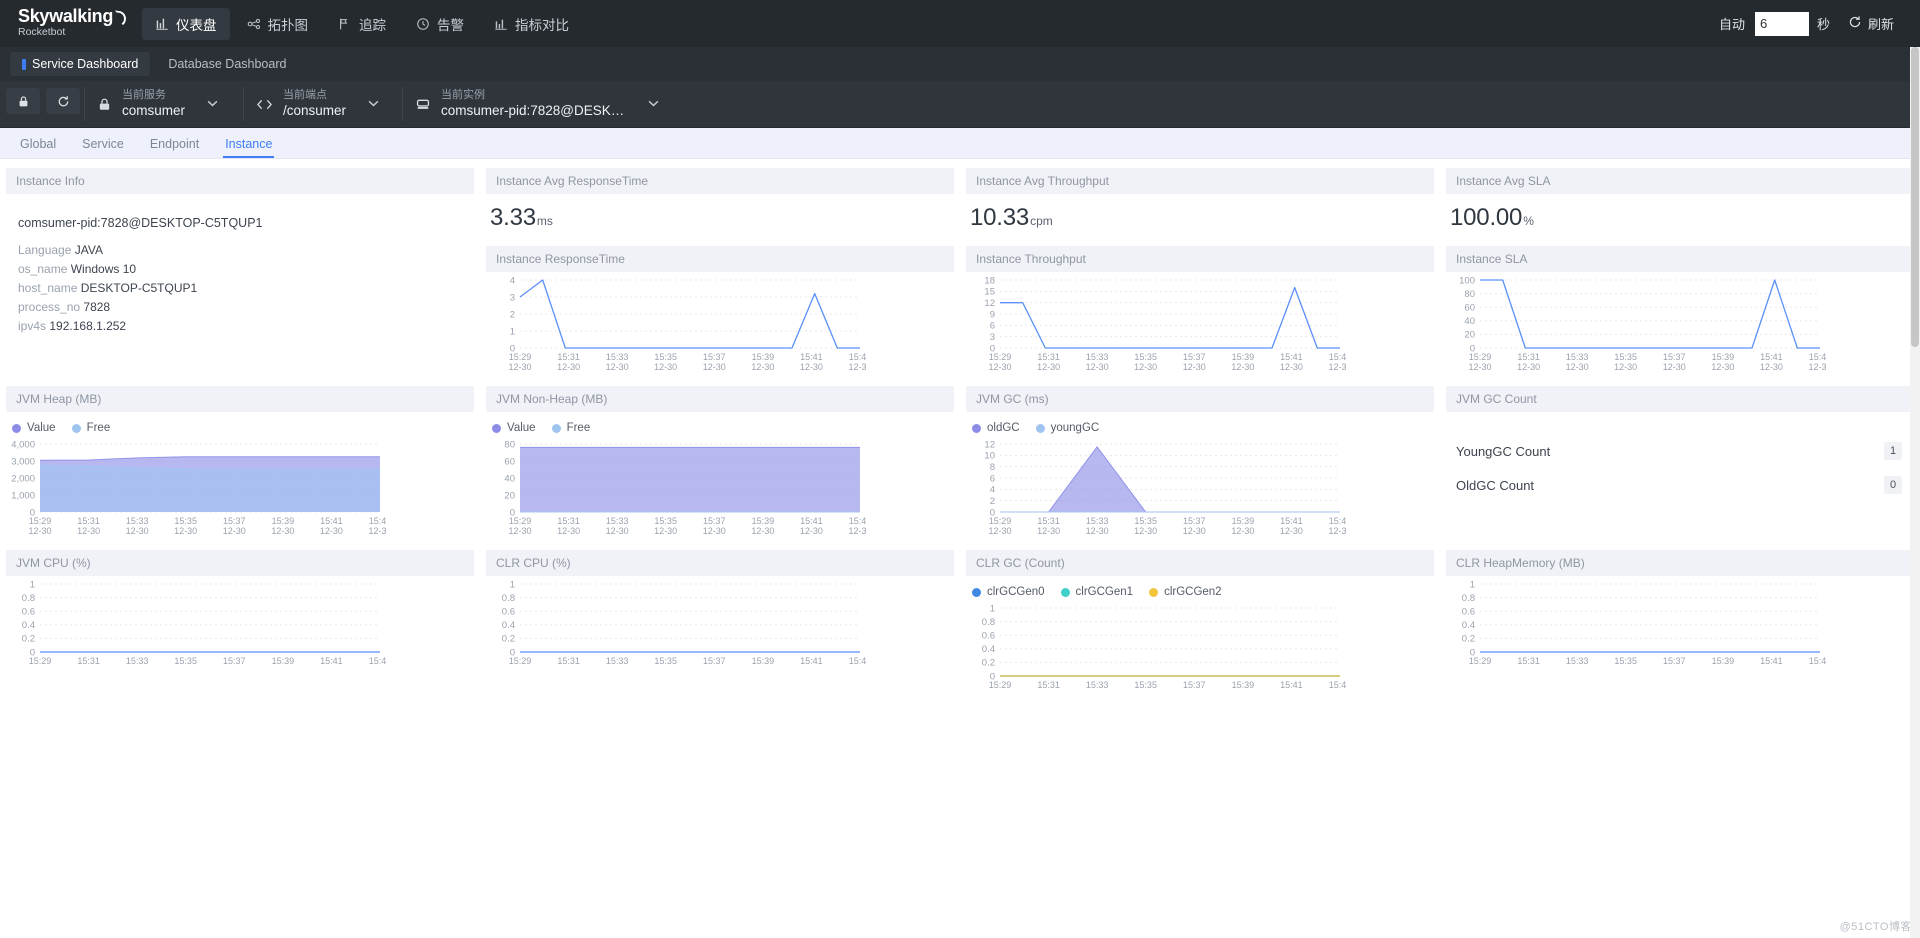 The height and width of the screenshot is (938, 1920). What do you see at coordinates (16, 428) in the screenshot?
I see `legend-color-dot` at bounding box center [16, 428].